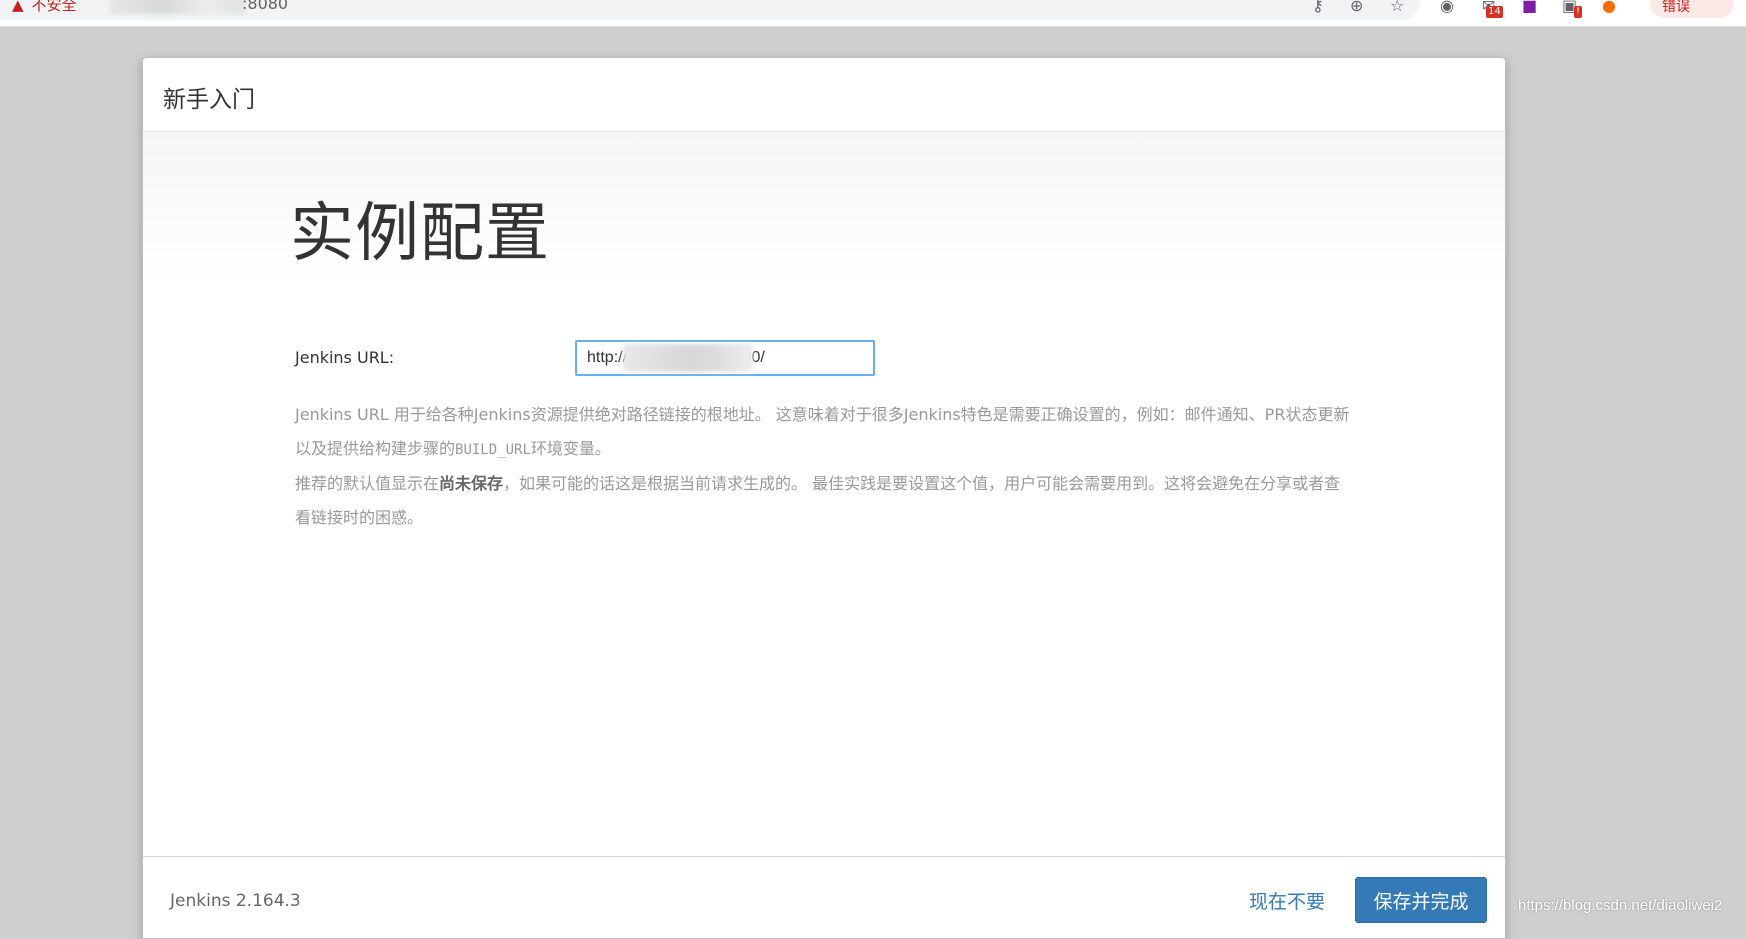  I want to click on extension-badge: 14, so click(1494, 12).